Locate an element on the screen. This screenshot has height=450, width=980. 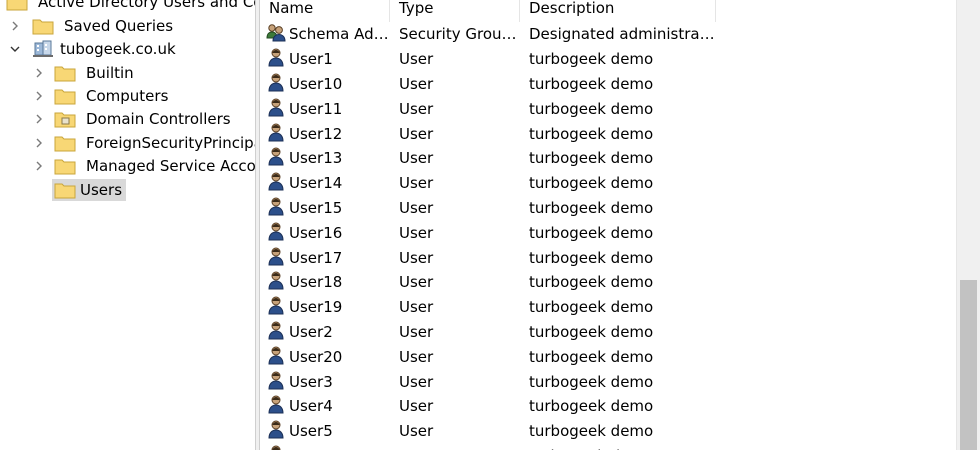
domain-icon is located at coordinates (43, 49).